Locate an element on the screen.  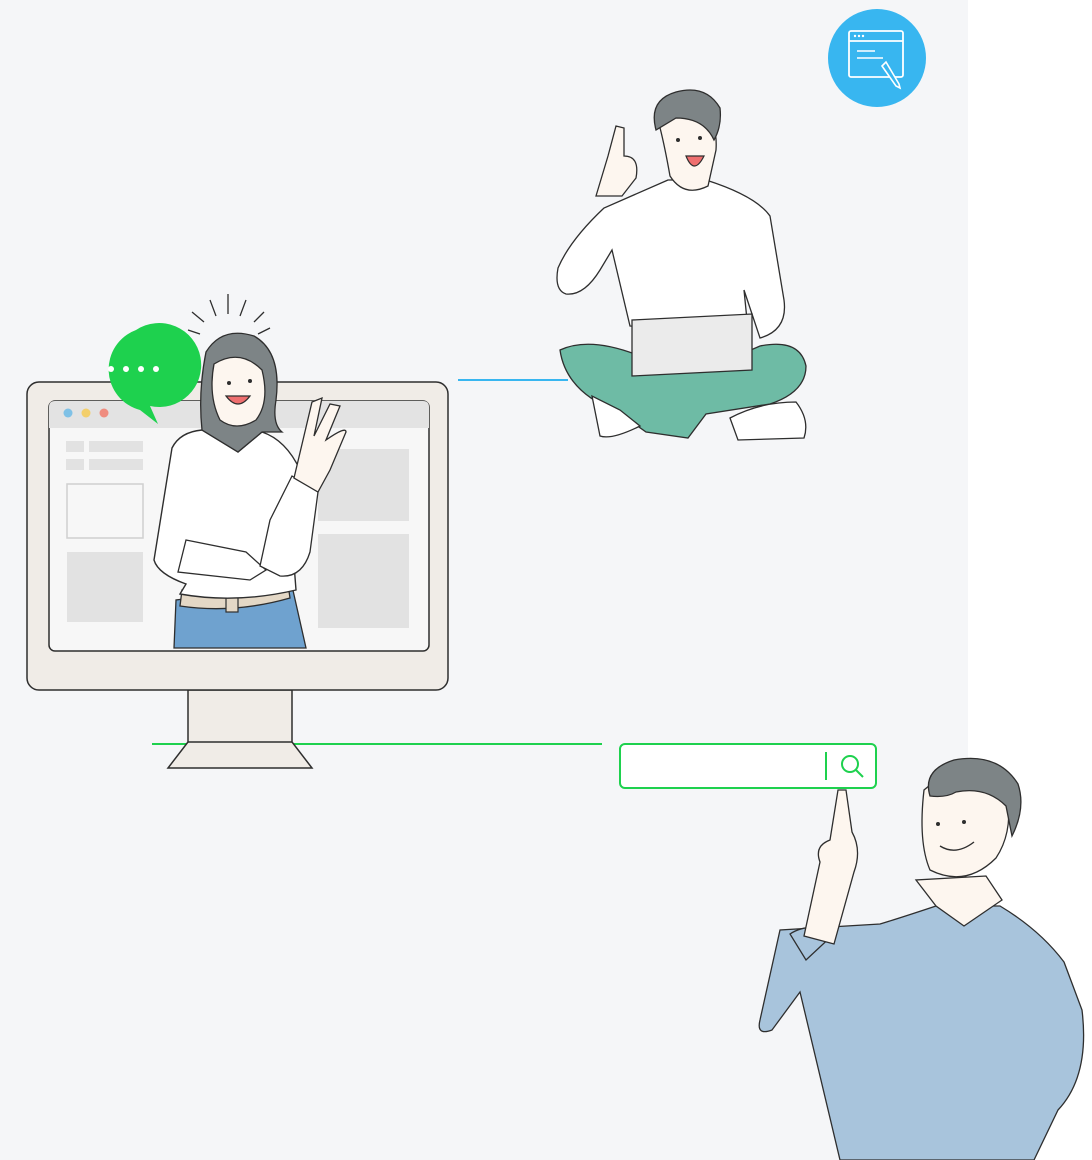
sitting-man-figure is located at coordinates (681, 265).